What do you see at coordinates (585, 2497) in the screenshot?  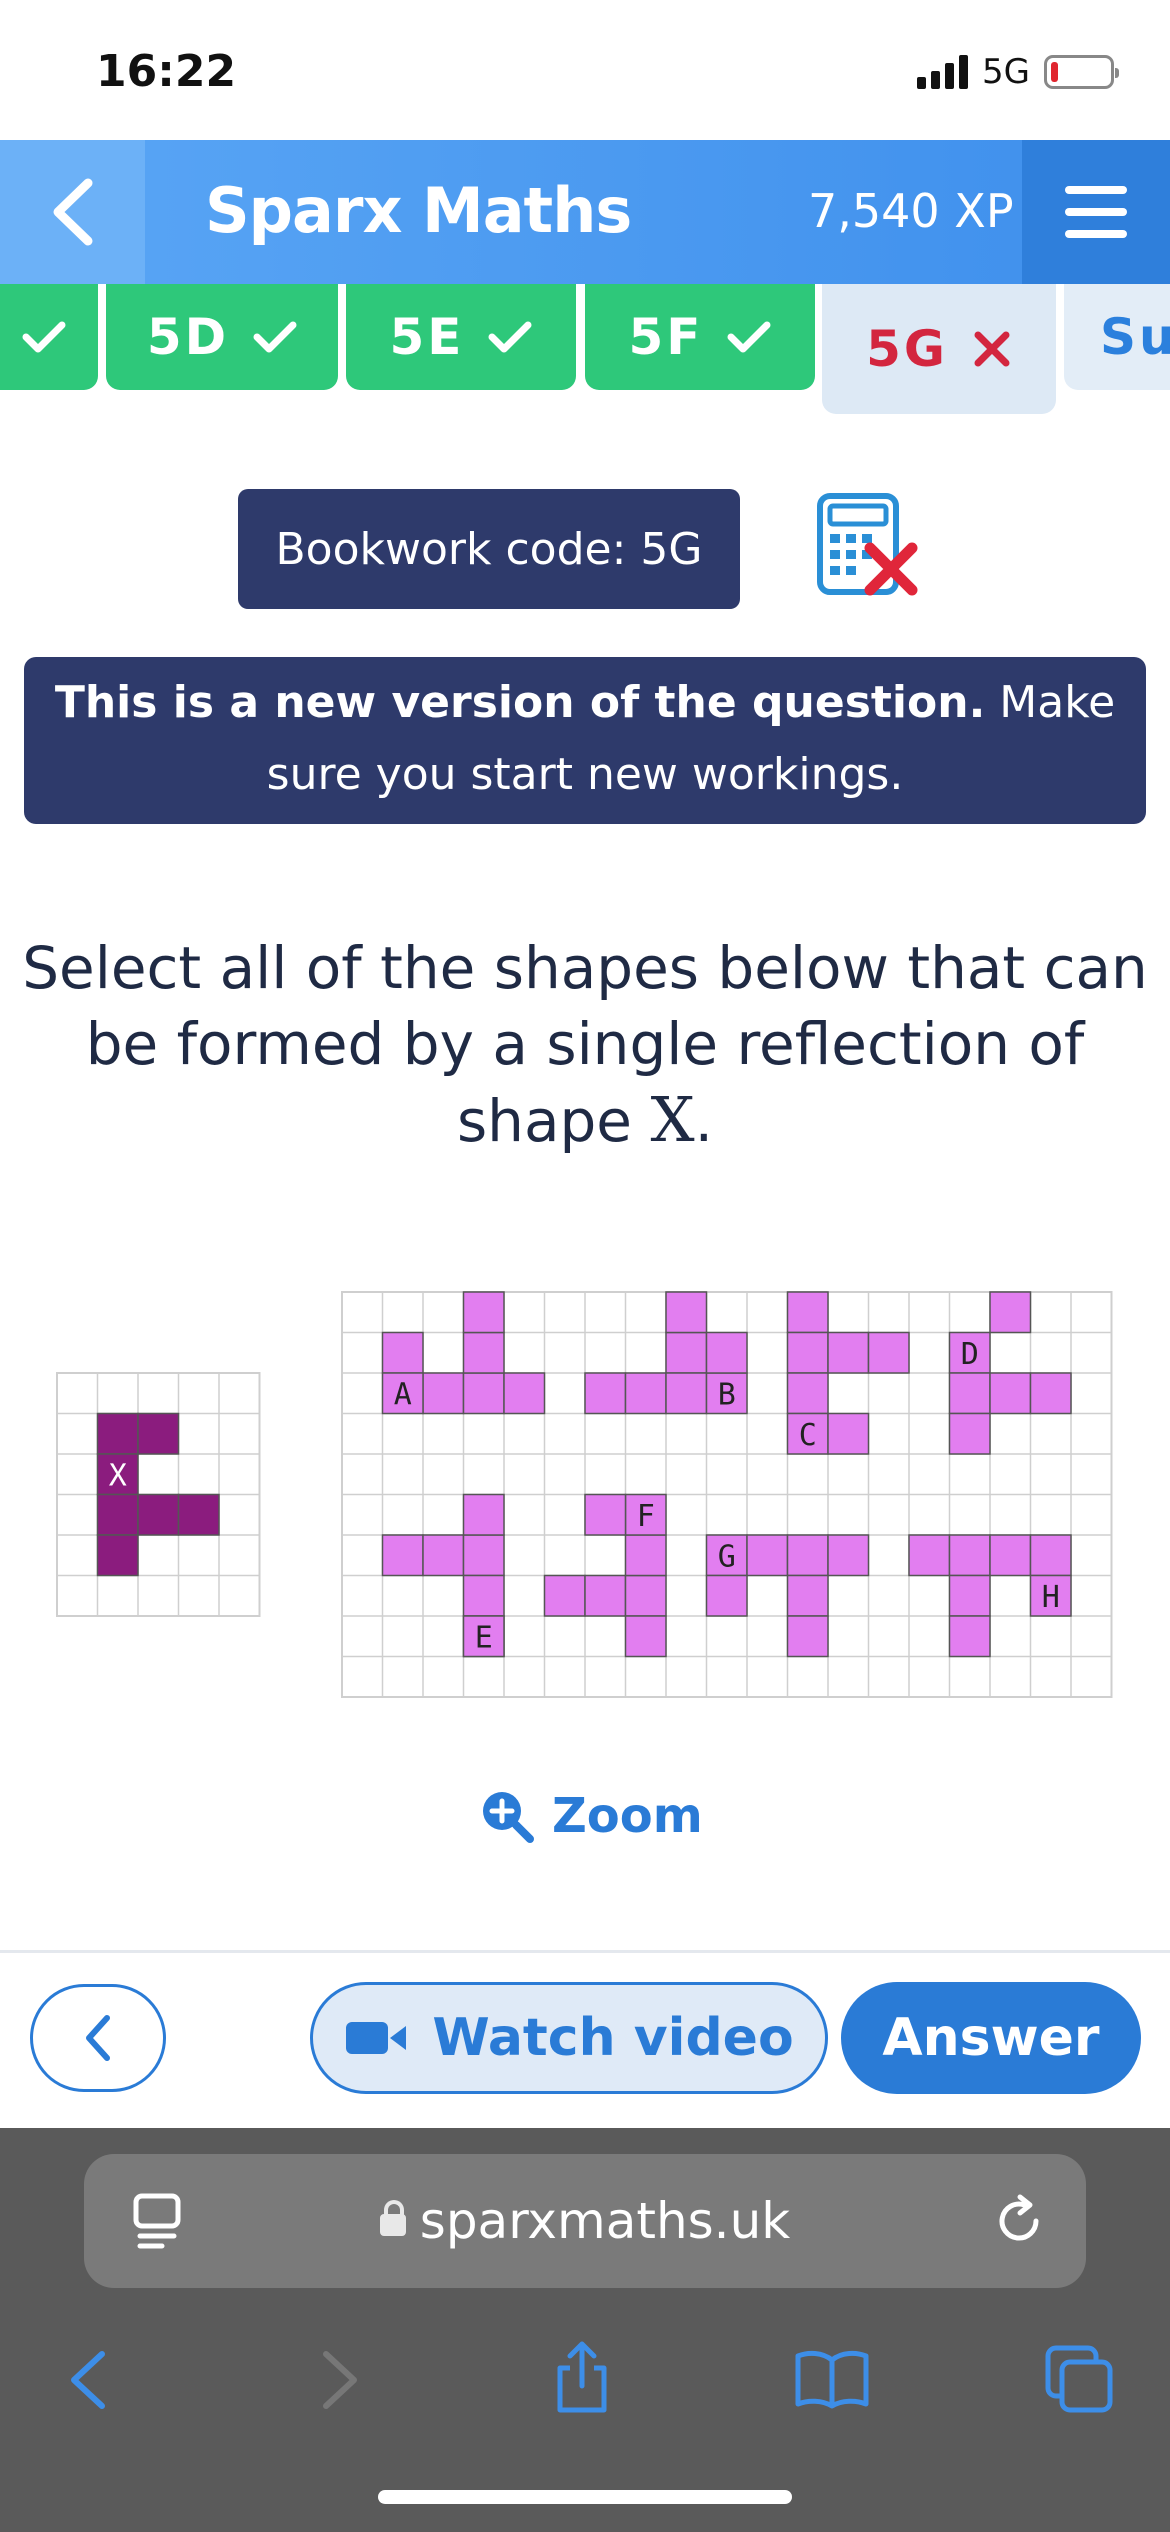 I see `home-indicator` at bounding box center [585, 2497].